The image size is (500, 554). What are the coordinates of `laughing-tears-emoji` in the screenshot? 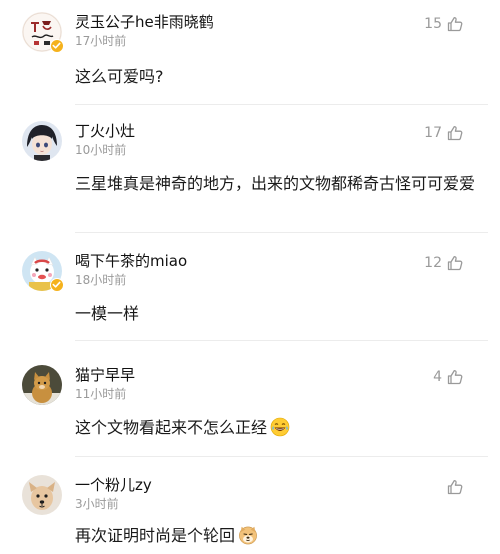 It's located at (280, 431).